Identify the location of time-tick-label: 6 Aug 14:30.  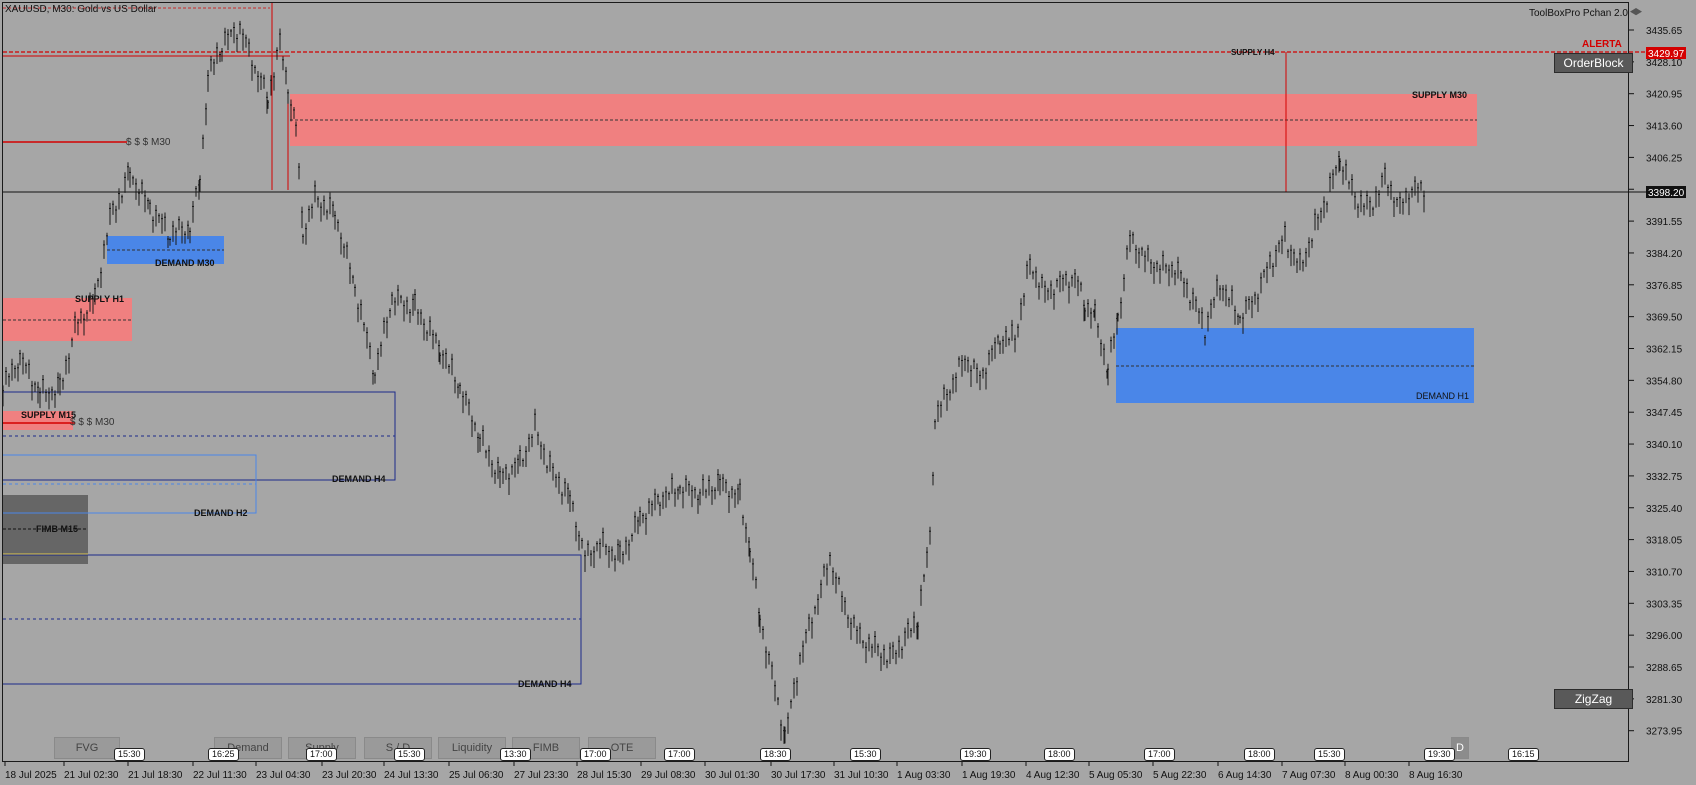
(1245, 775).